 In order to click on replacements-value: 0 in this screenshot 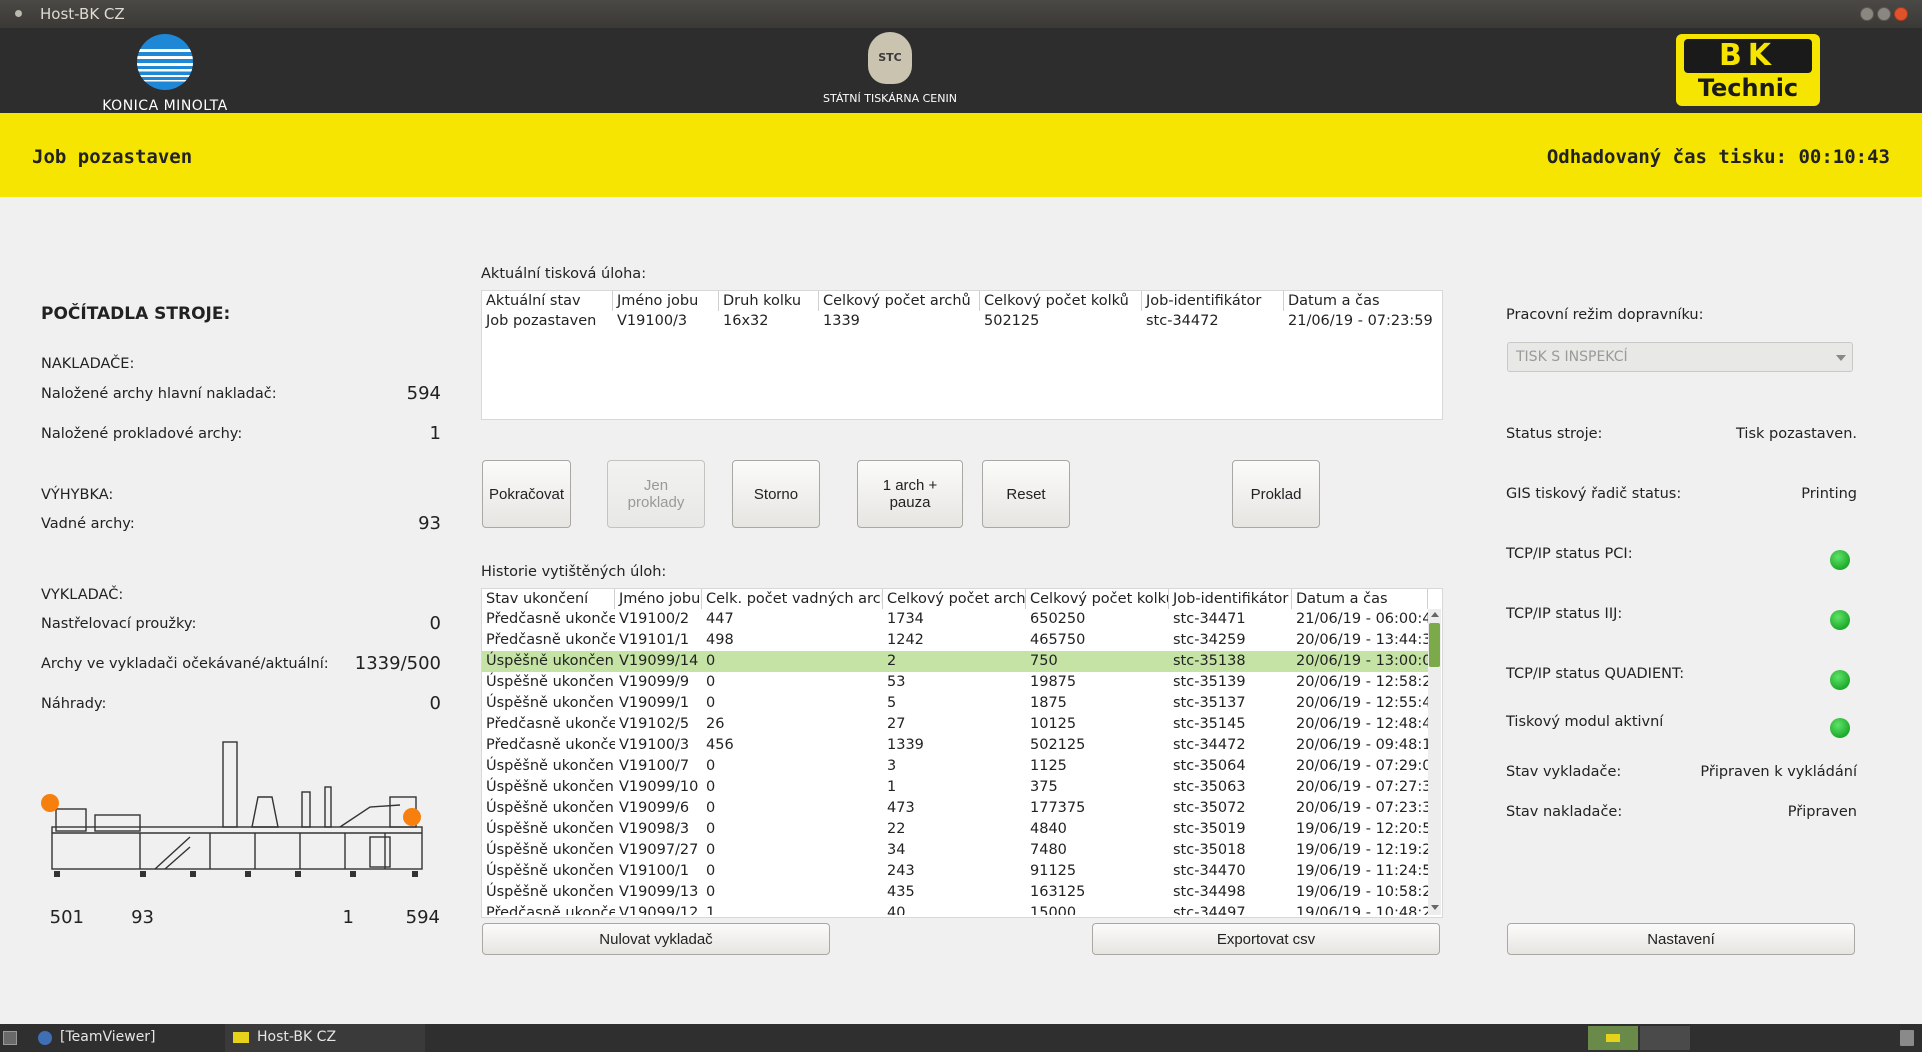, I will do `click(435, 703)`.